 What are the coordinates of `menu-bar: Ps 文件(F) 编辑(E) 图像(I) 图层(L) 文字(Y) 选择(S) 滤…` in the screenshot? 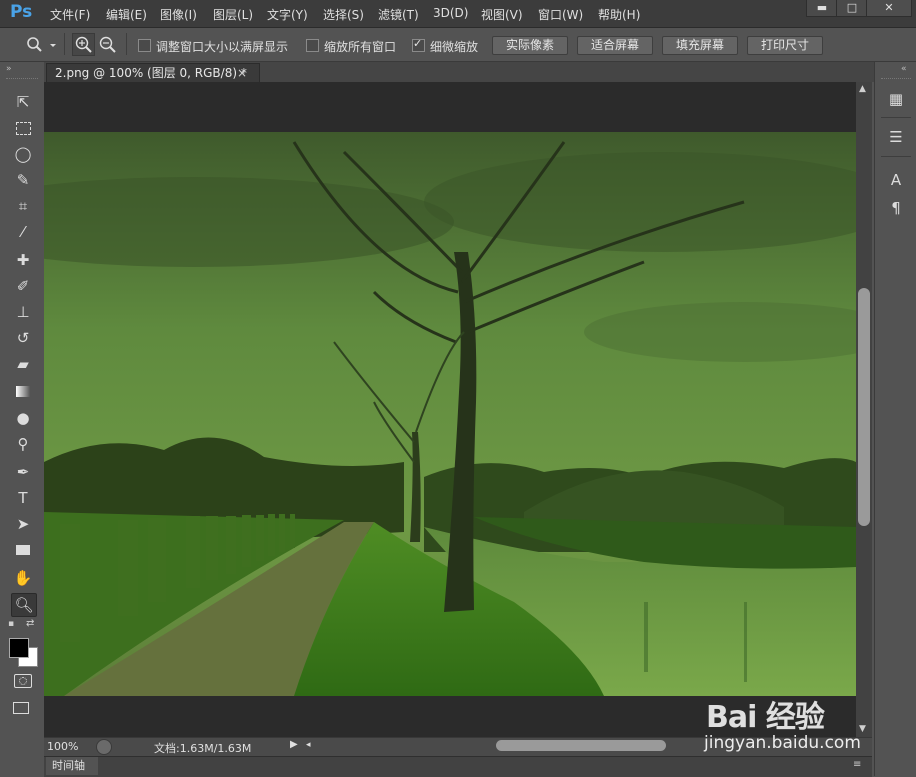 It's located at (458, 14).